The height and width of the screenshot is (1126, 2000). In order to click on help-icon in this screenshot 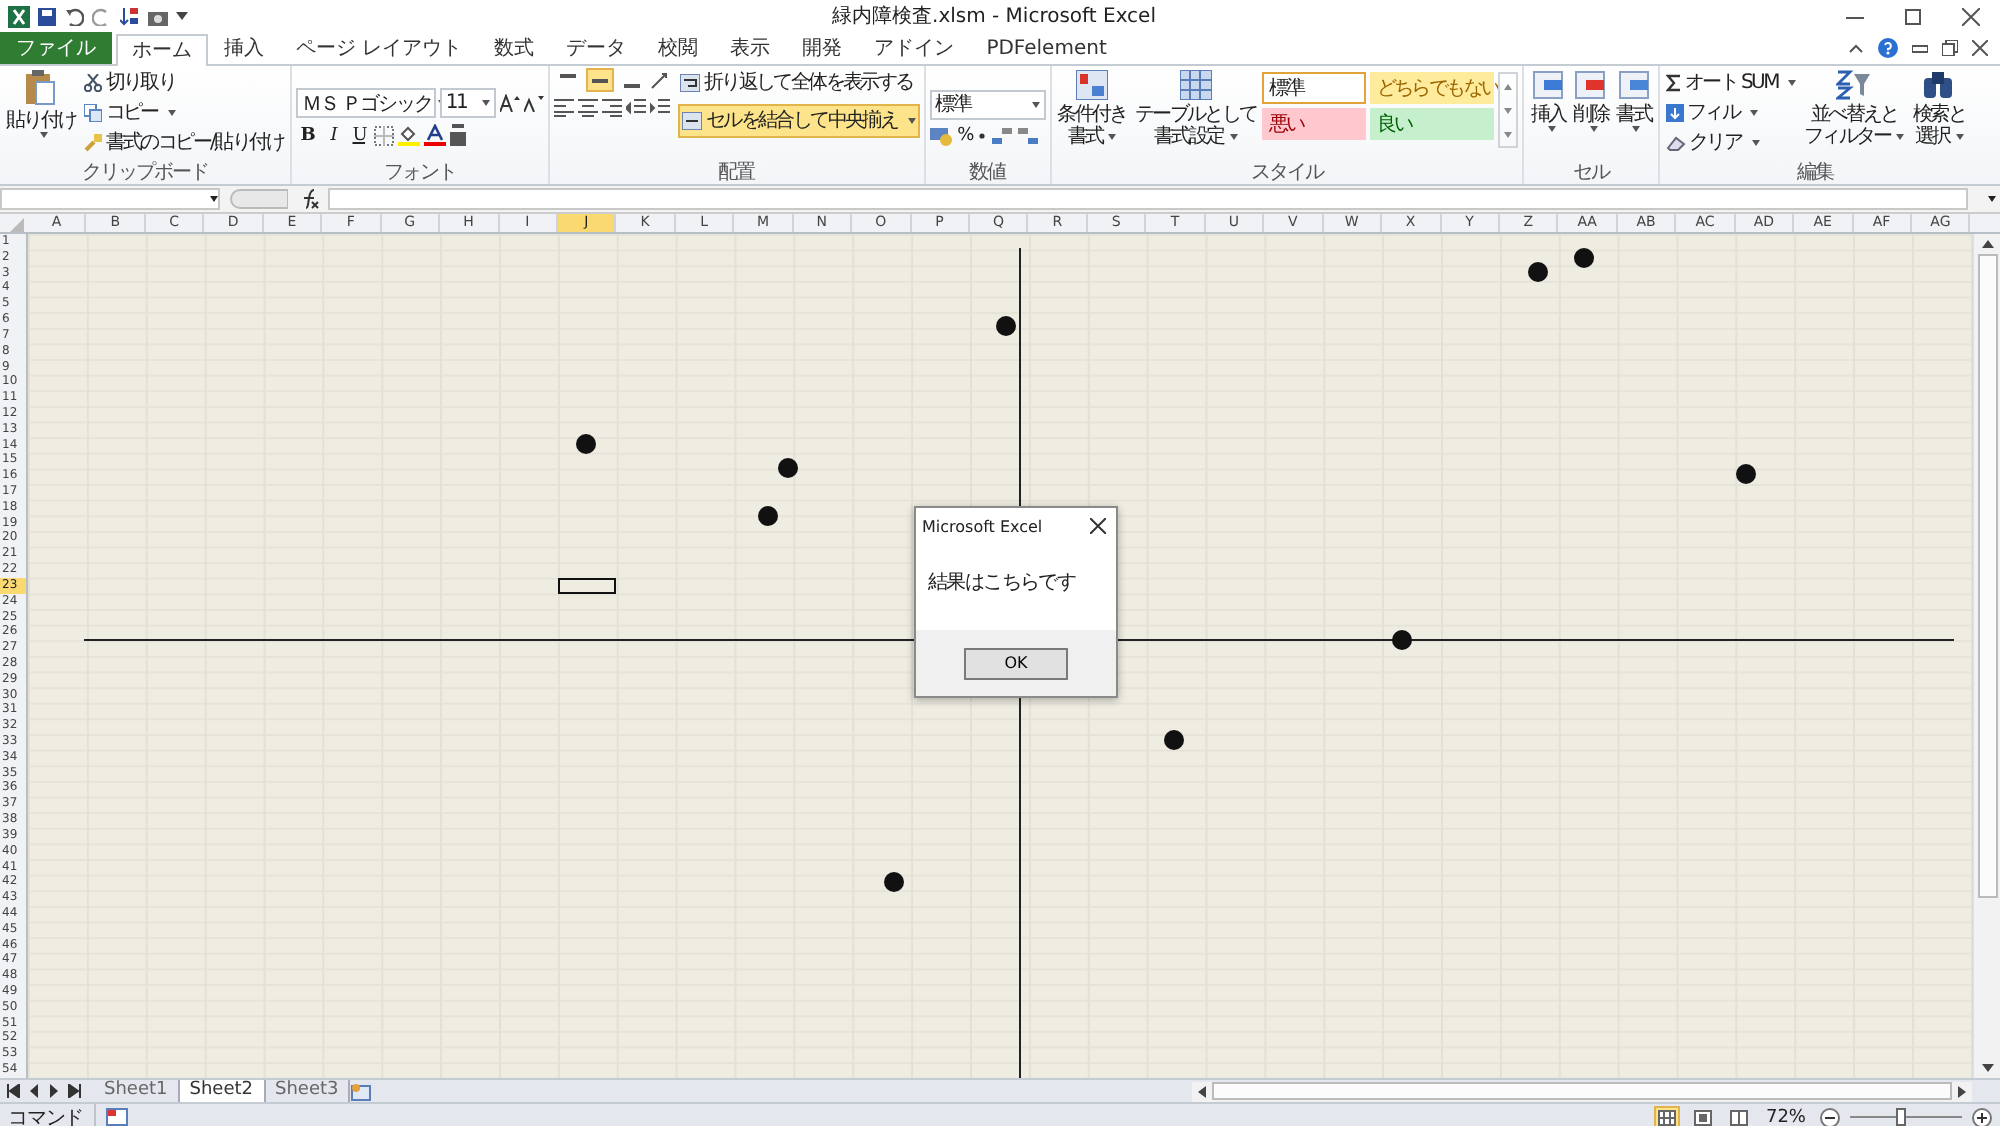, I will do `click(1888, 48)`.